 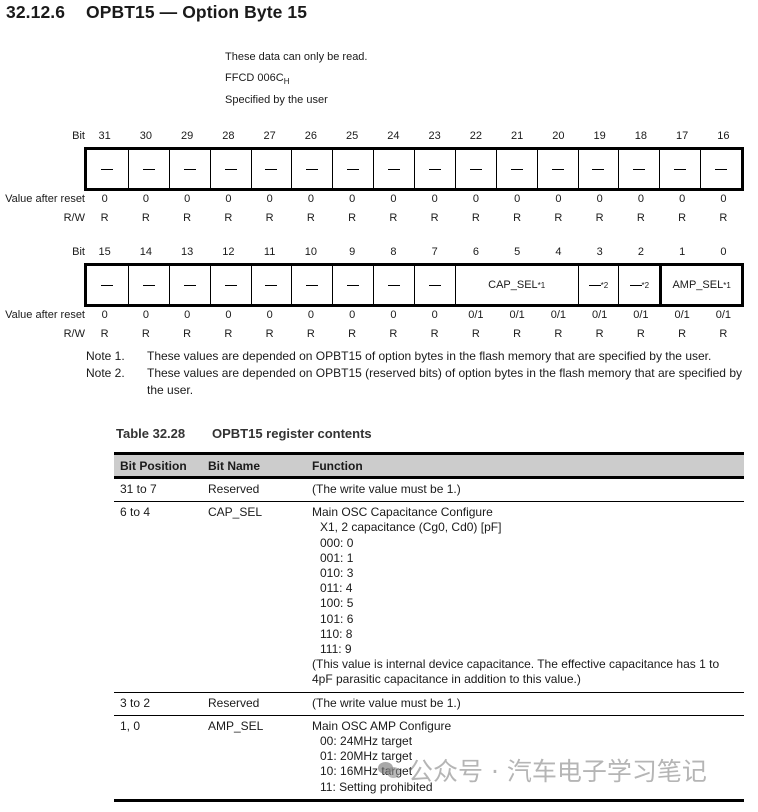 I want to click on function-line: 010: 3, so click(x=337, y=573).